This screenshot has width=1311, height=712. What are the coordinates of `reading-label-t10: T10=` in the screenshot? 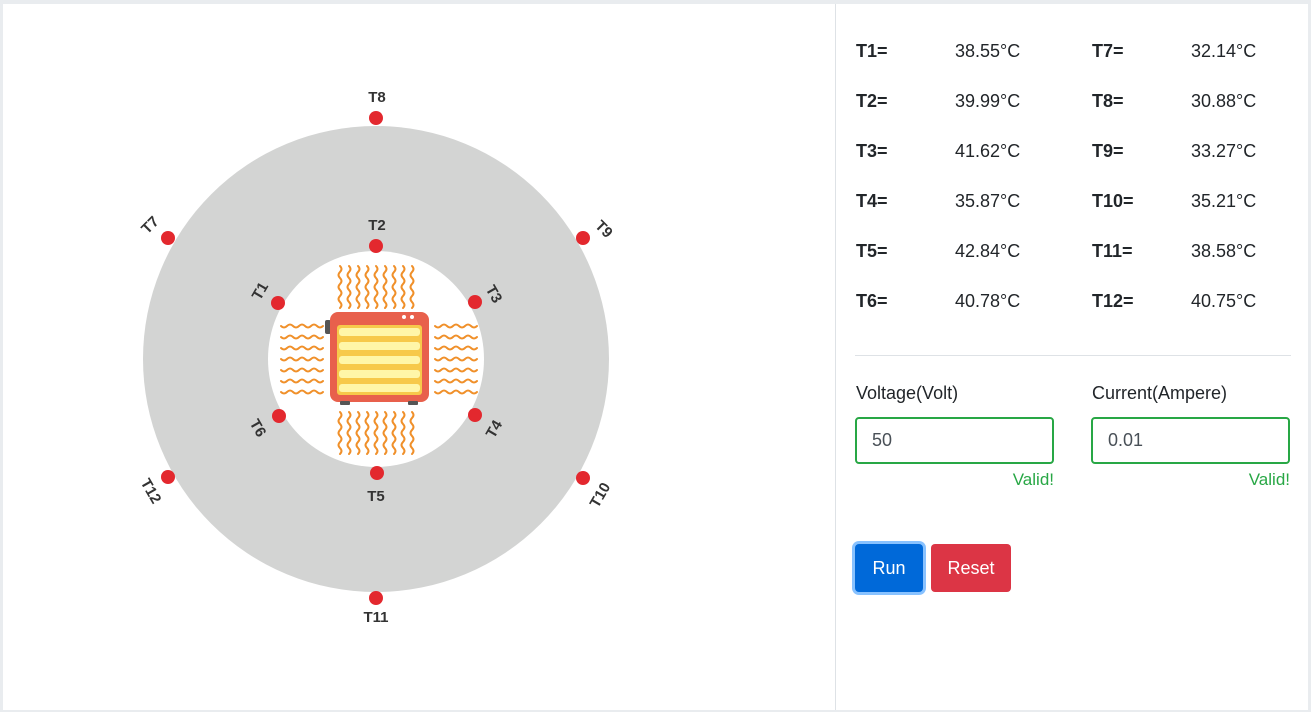 It's located at (1113, 201).